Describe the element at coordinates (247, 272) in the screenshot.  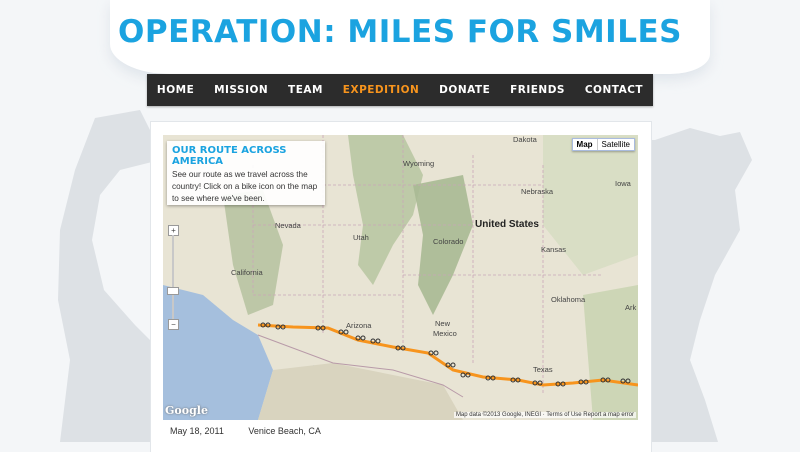
I see `label-california: California` at that location.